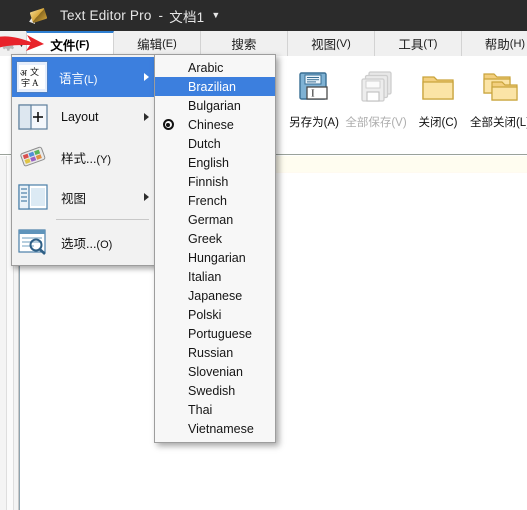  What do you see at coordinates (438, 87) in the screenshot?
I see `folder-close-icon` at bounding box center [438, 87].